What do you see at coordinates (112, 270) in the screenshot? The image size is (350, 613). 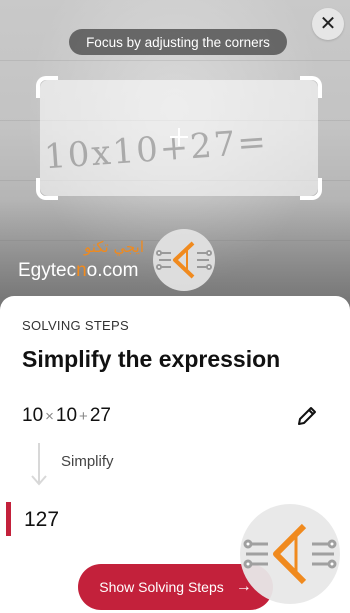 I see `watermark-latin-suffix: o.com` at bounding box center [112, 270].